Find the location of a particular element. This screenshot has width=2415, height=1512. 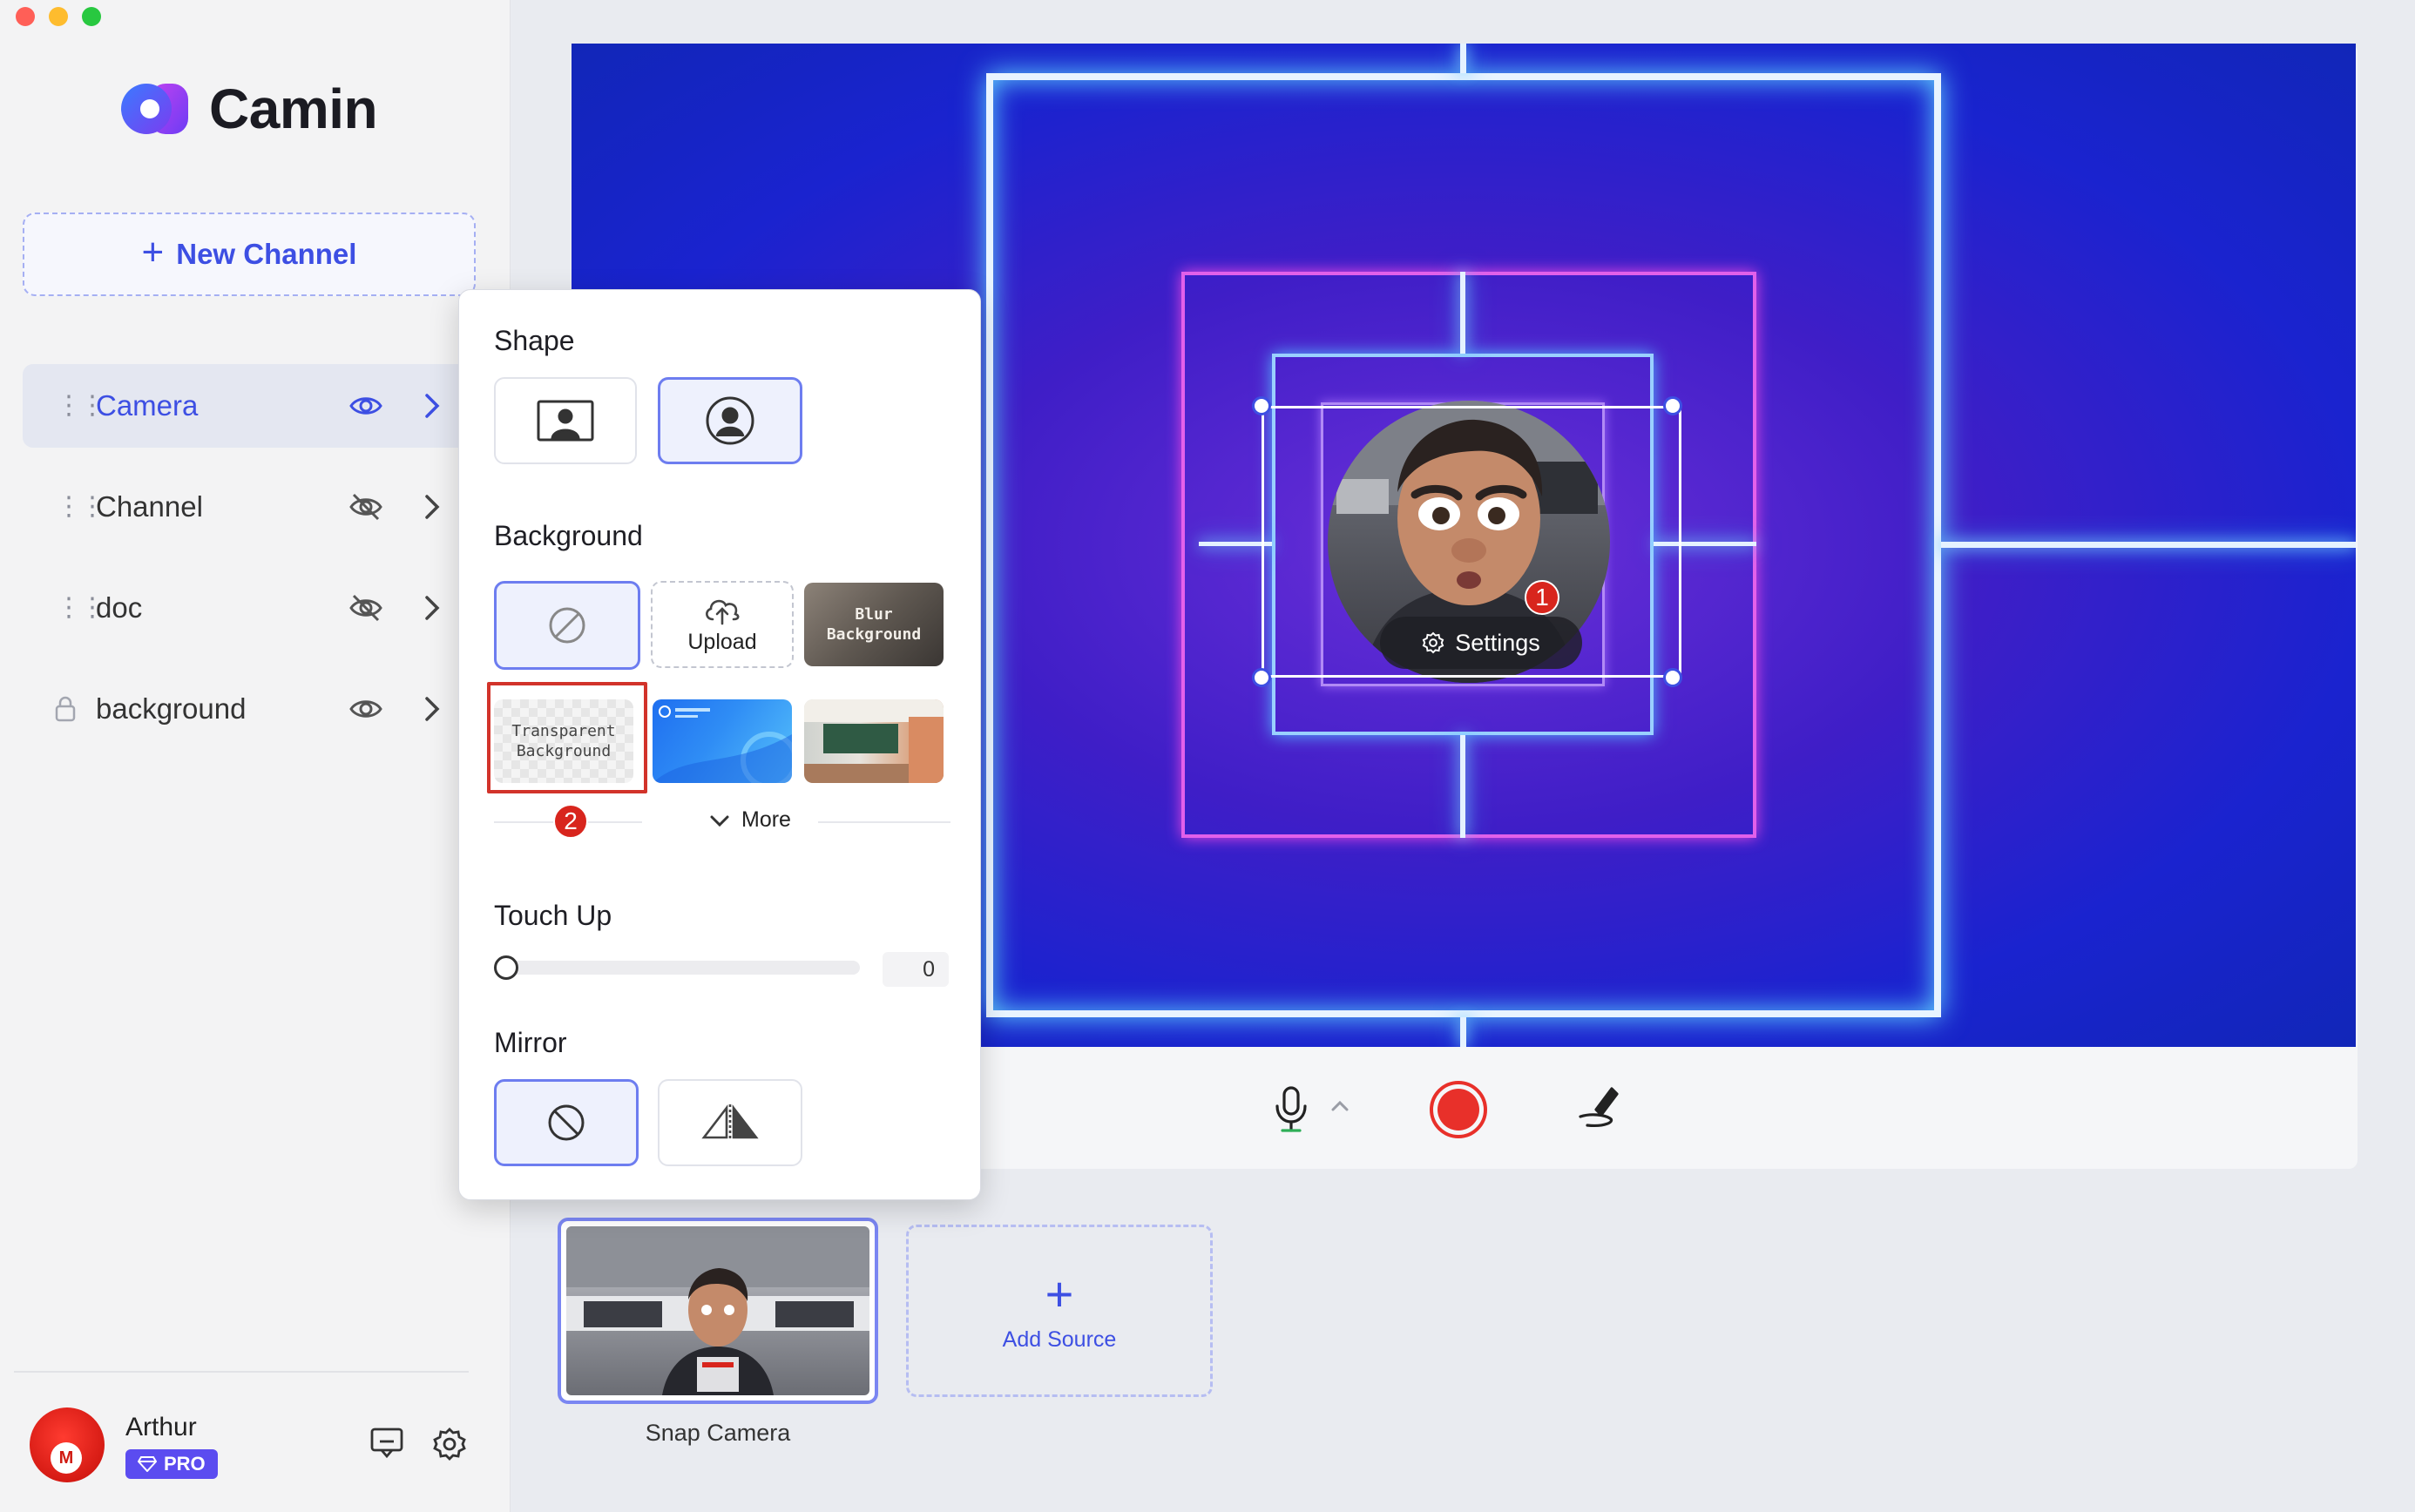

neon-line-right is located at coordinates (2148, 545).